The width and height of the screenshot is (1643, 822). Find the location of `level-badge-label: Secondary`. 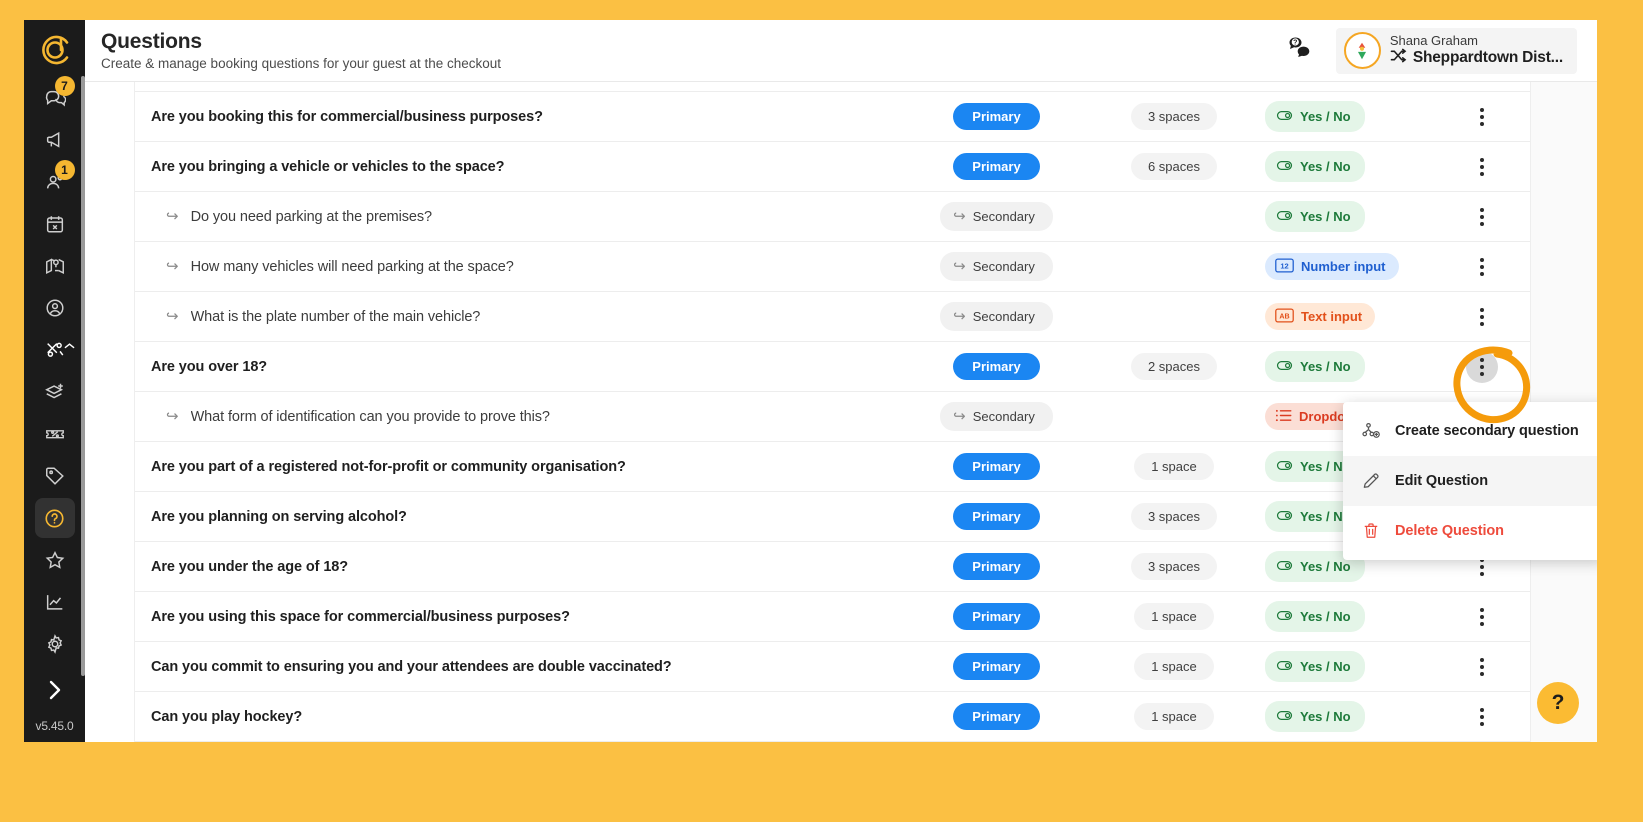

level-badge-label: Secondary is located at coordinates (1003, 266).